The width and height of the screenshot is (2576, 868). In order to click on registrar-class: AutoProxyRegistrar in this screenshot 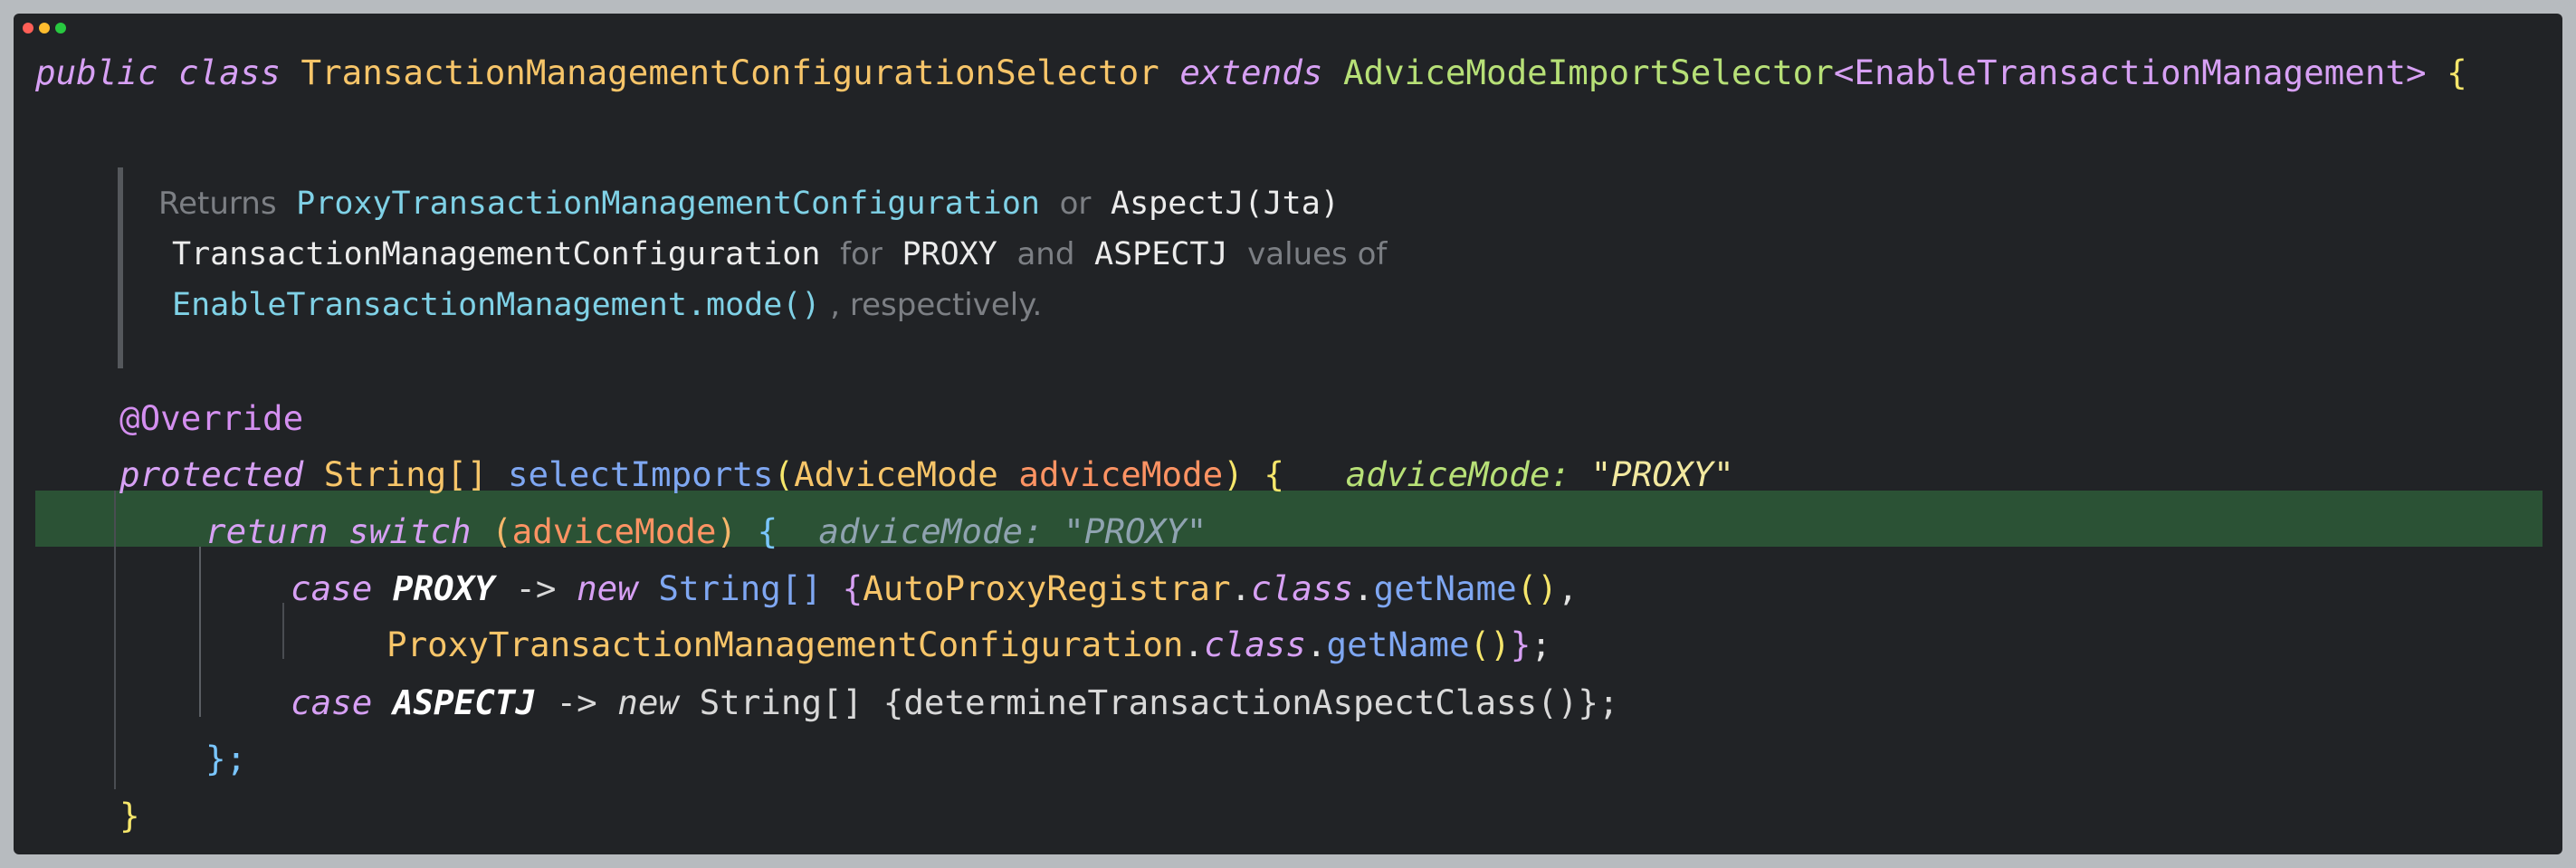, I will do `click(1047, 588)`.